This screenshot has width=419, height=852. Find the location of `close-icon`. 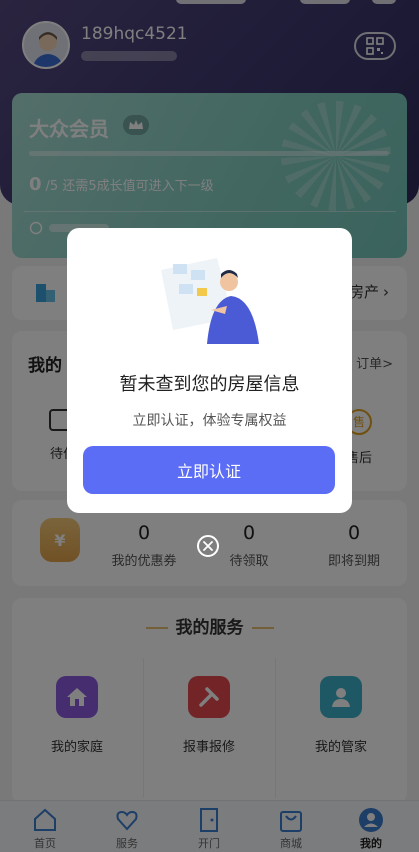

close-icon is located at coordinates (208, 546).